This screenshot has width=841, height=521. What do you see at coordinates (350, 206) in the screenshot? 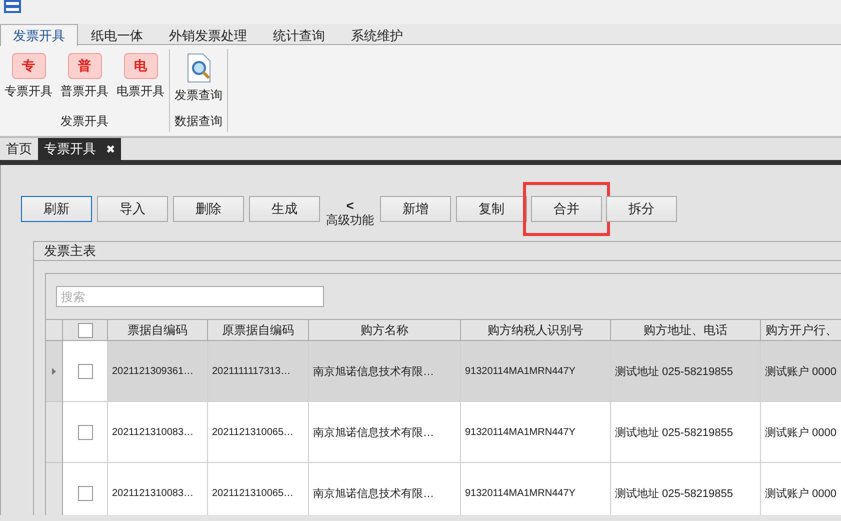
I see `collapse-arrow: <` at bounding box center [350, 206].